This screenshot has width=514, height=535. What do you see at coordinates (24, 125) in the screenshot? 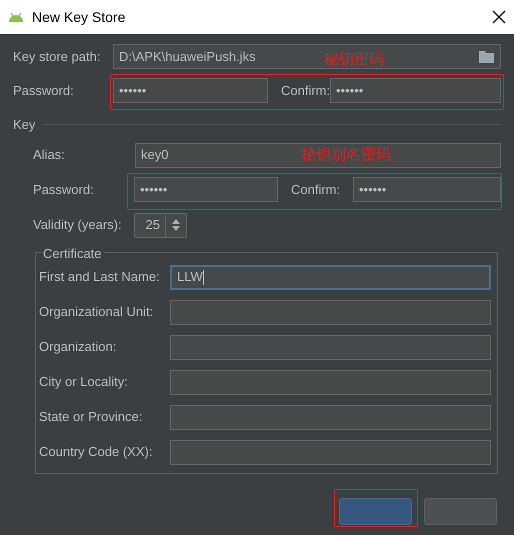
I see `section-title: Key` at bounding box center [24, 125].